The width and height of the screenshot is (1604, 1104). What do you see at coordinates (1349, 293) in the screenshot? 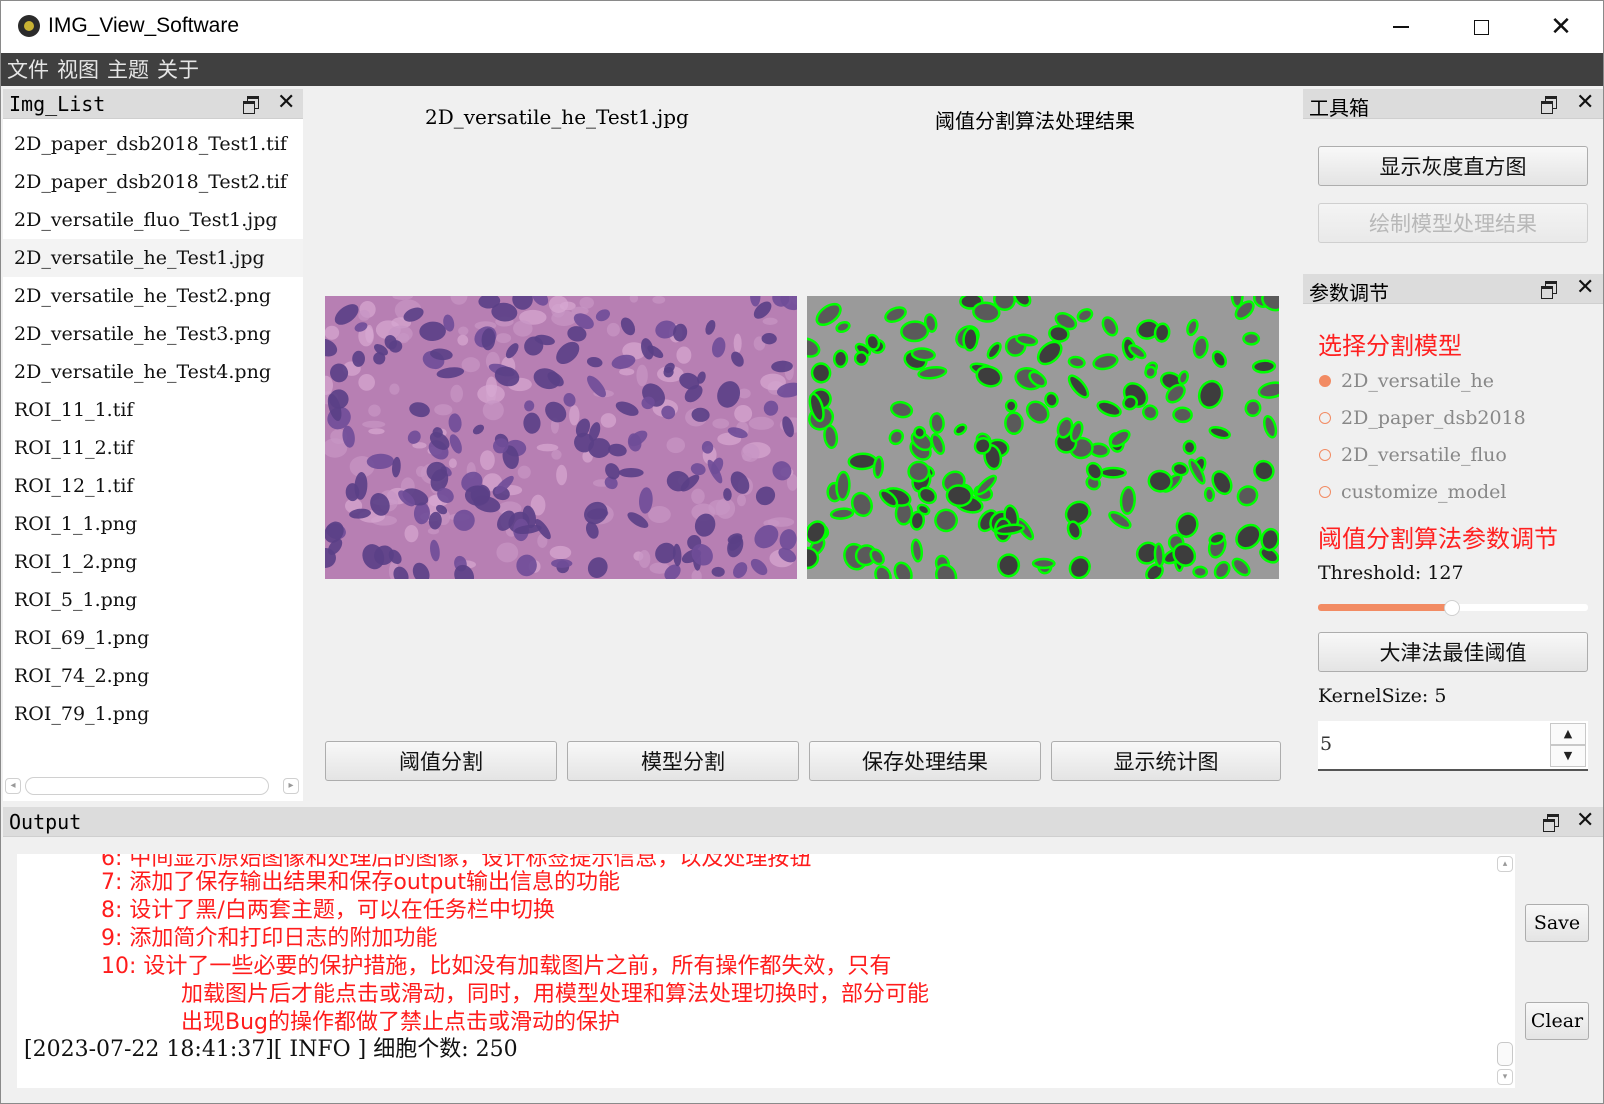
I see `params-title: 参数调节` at bounding box center [1349, 293].